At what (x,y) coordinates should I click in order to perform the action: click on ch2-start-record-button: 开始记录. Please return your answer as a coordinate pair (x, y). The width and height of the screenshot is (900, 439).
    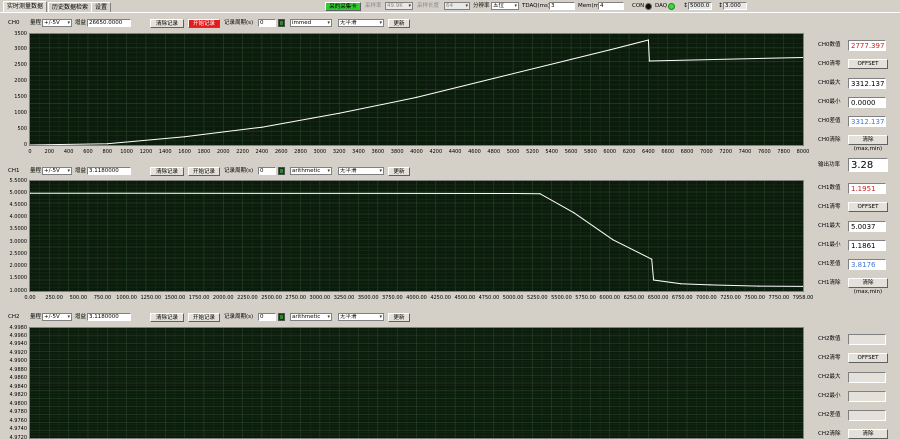
    Looking at the image, I should click on (204, 317).